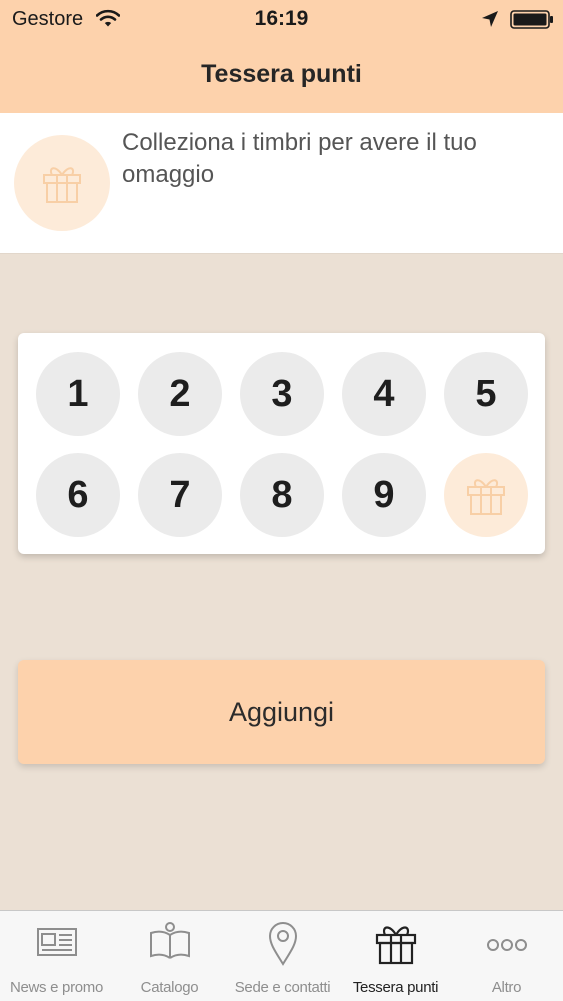 This screenshot has height=1001, width=563. Describe the element at coordinates (169, 987) in the screenshot. I see `tab-label: Catalogo` at that location.